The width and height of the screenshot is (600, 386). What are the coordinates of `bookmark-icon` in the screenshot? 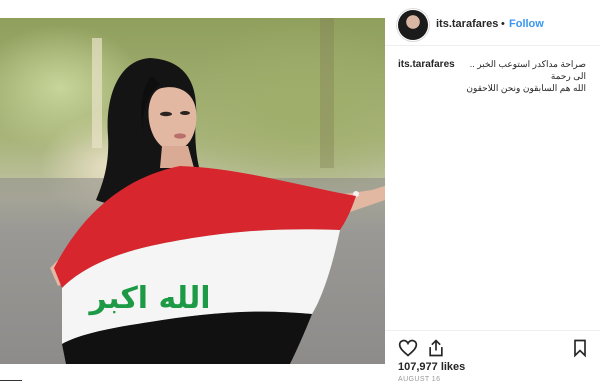 It's located at (580, 348).